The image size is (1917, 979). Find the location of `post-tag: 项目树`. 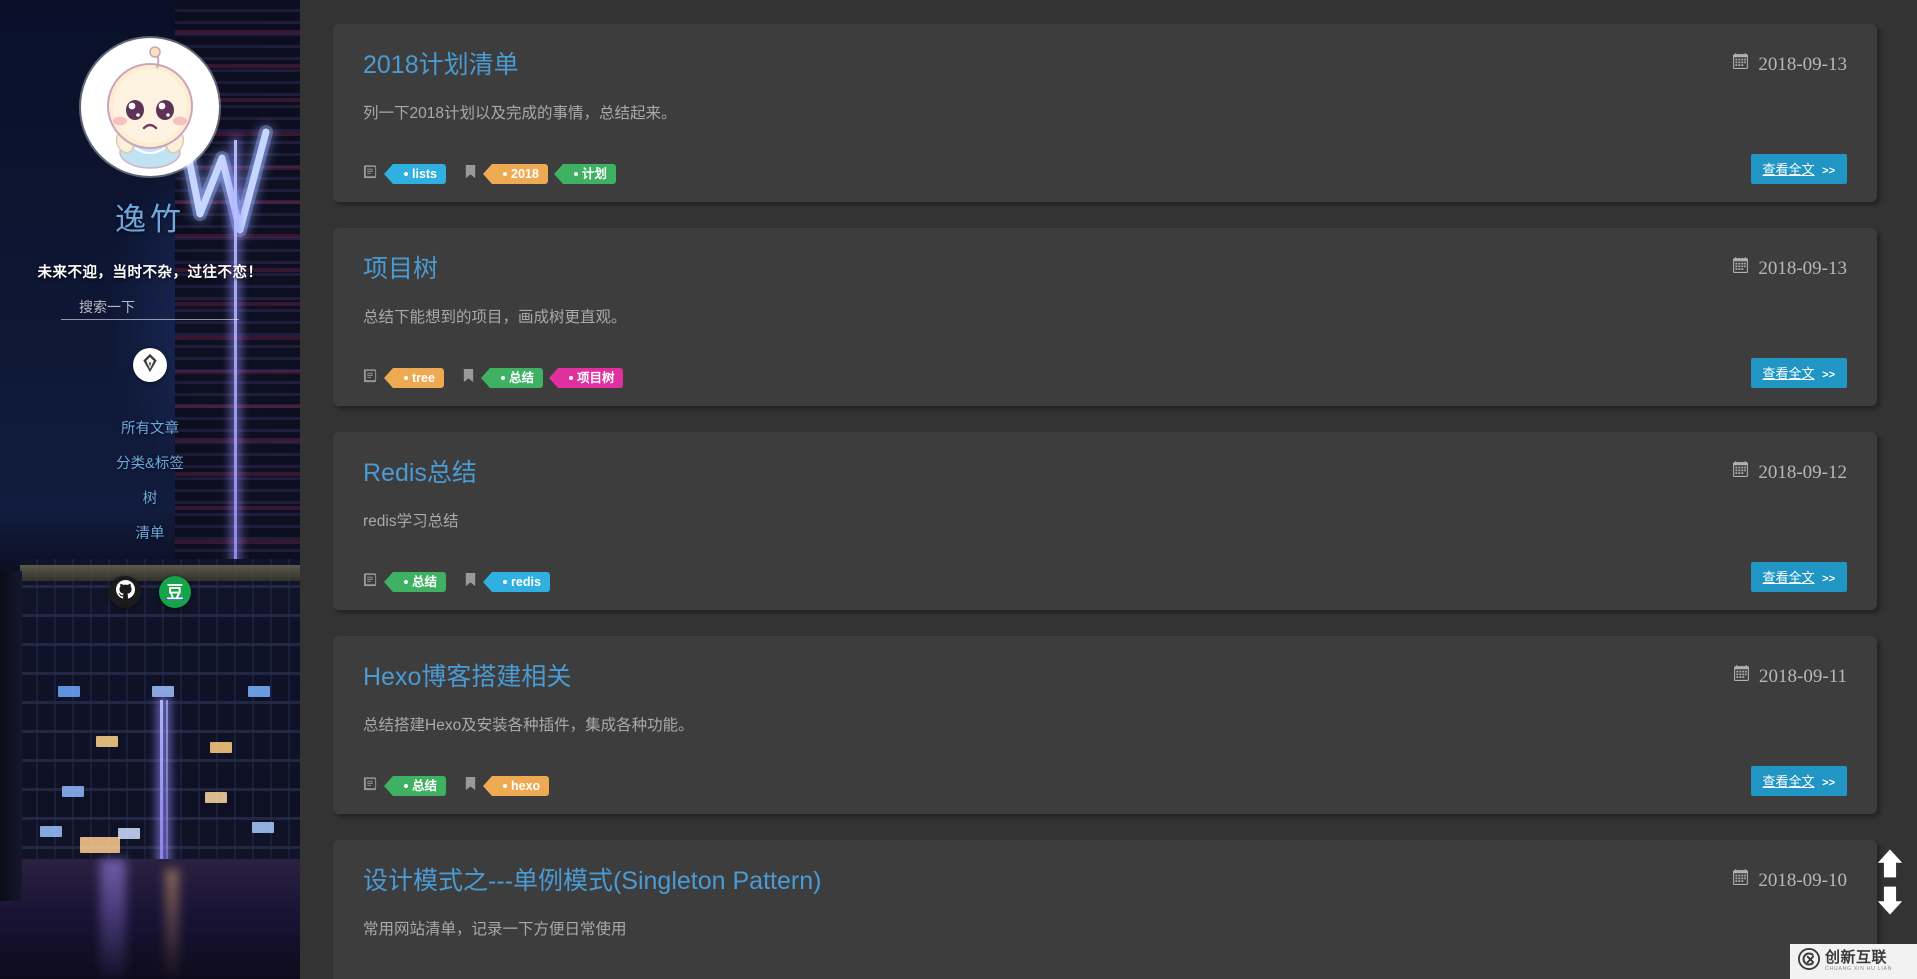

post-tag: 项目树 is located at coordinates (586, 378).